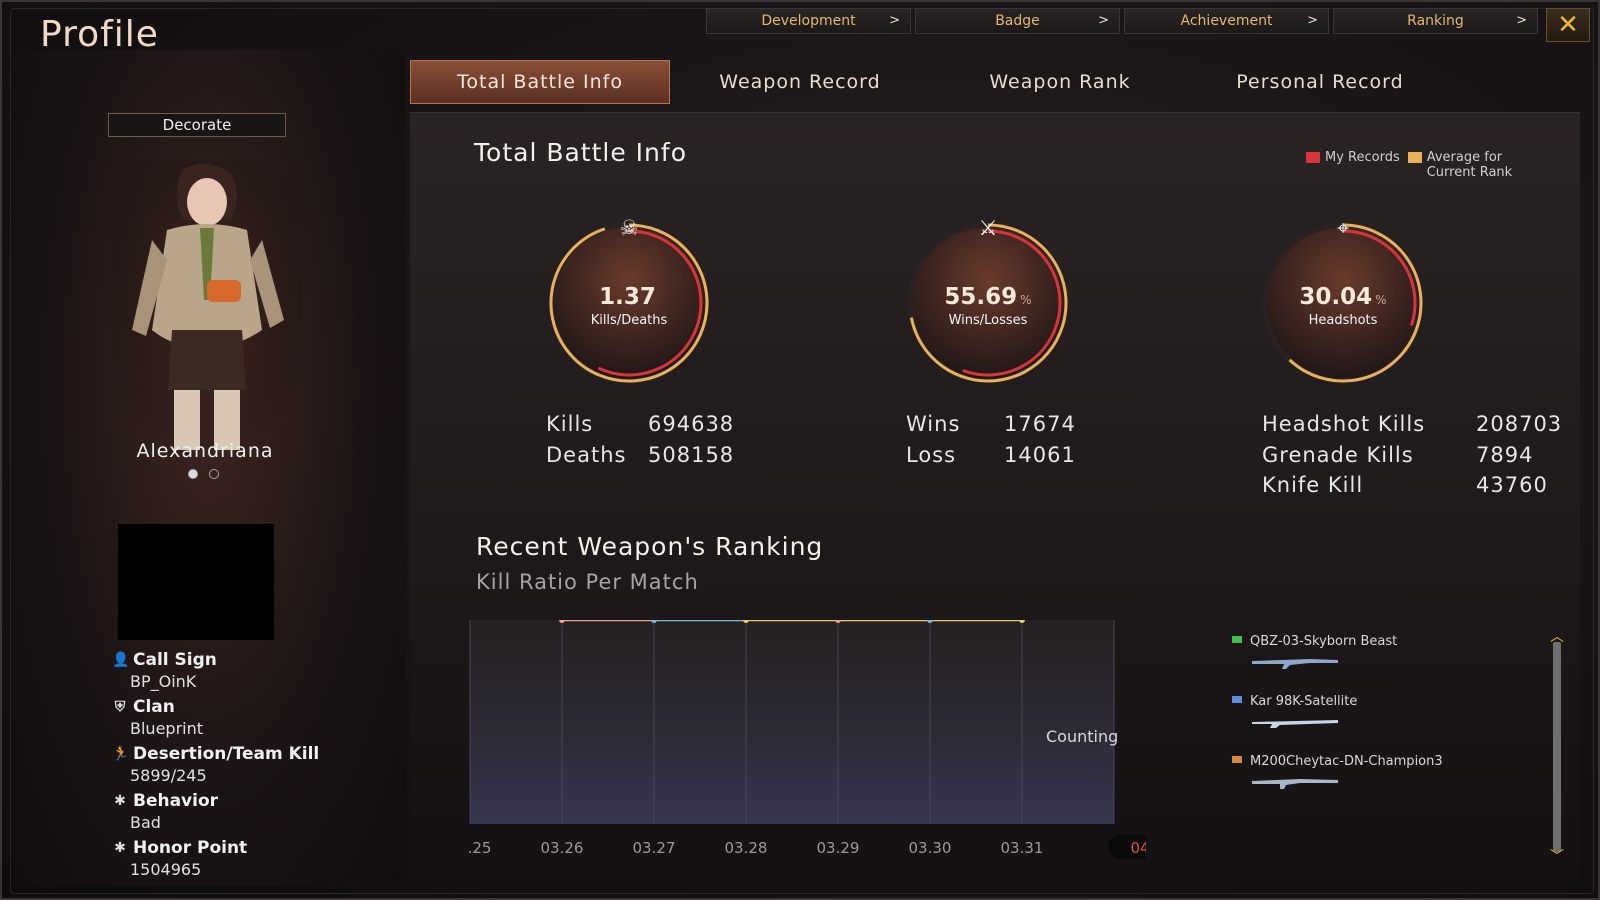 This screenshot has height=900, width=1600. I want to click on weapon-name: QBZ-03-Skyborn Beast, so click(1324, 641).